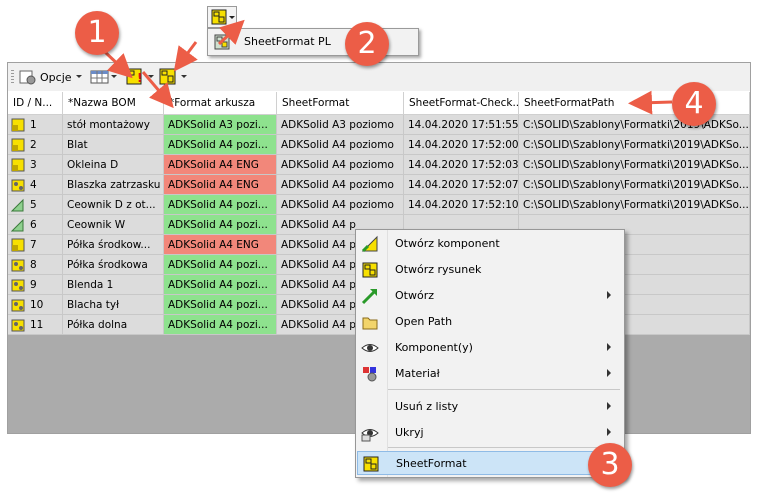  I want to click on callout-3: 3, so click(610, 465).